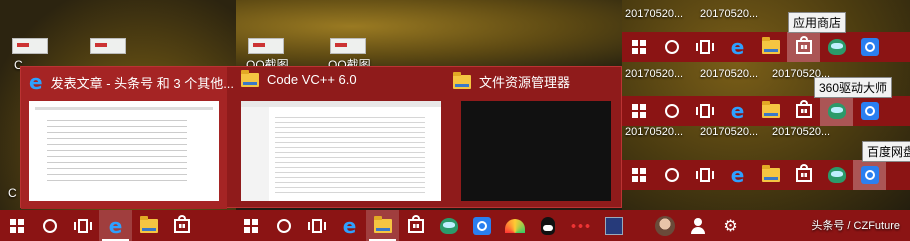 This screenshot has width=910, height=241. I want to click on calculator-icon, so click(613, 225).